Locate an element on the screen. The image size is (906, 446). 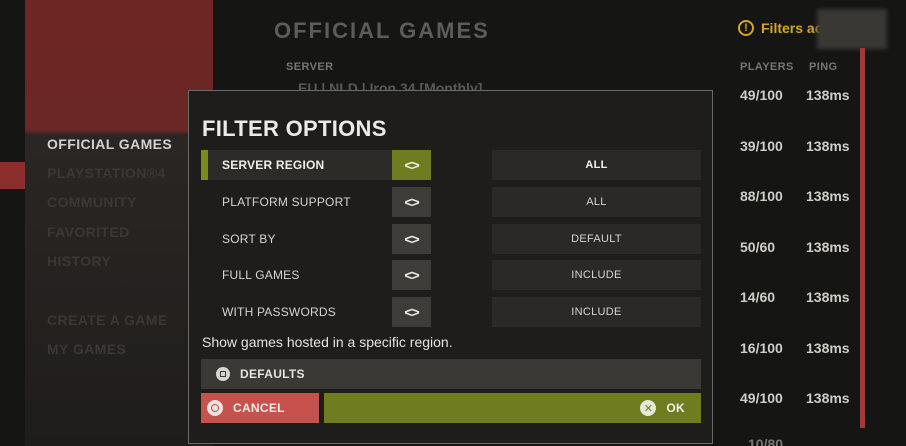
option-label-box: SERVER REGION is located at coordinates (297, 165).